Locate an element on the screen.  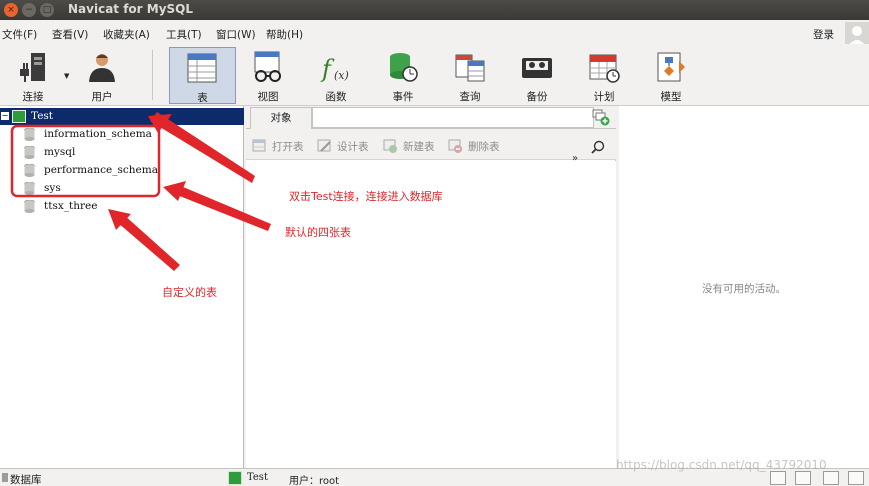
main-toolbar: 连接 ▼ 用户 表 视图 f (x) 函数 事件 查询 备份 计划 模型 is located at coordinates (434, 75).